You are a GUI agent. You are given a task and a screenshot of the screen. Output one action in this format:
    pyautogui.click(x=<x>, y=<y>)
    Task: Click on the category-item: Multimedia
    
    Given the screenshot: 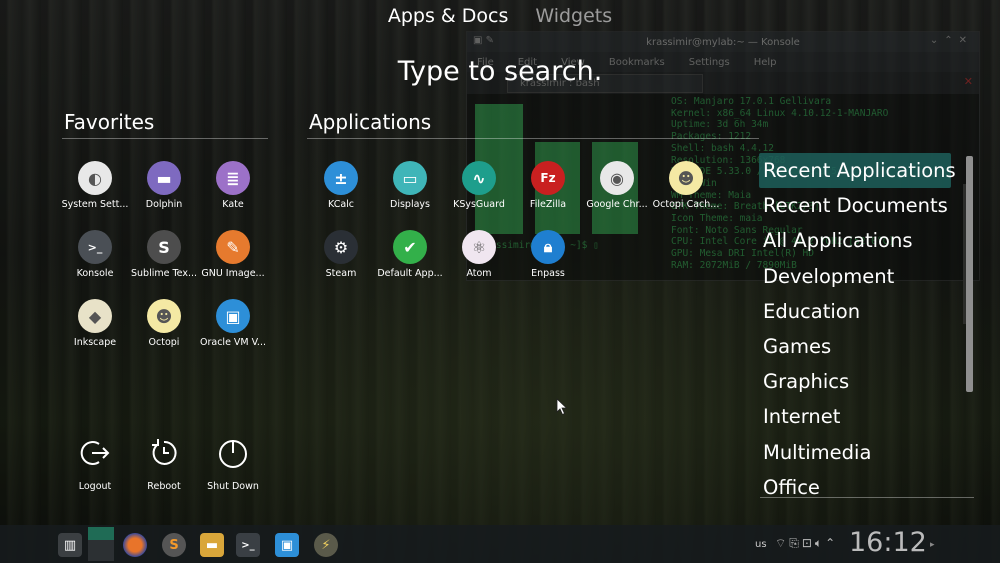 What is the action you would take?
    pyautogui.click(x=859, y=452)
    